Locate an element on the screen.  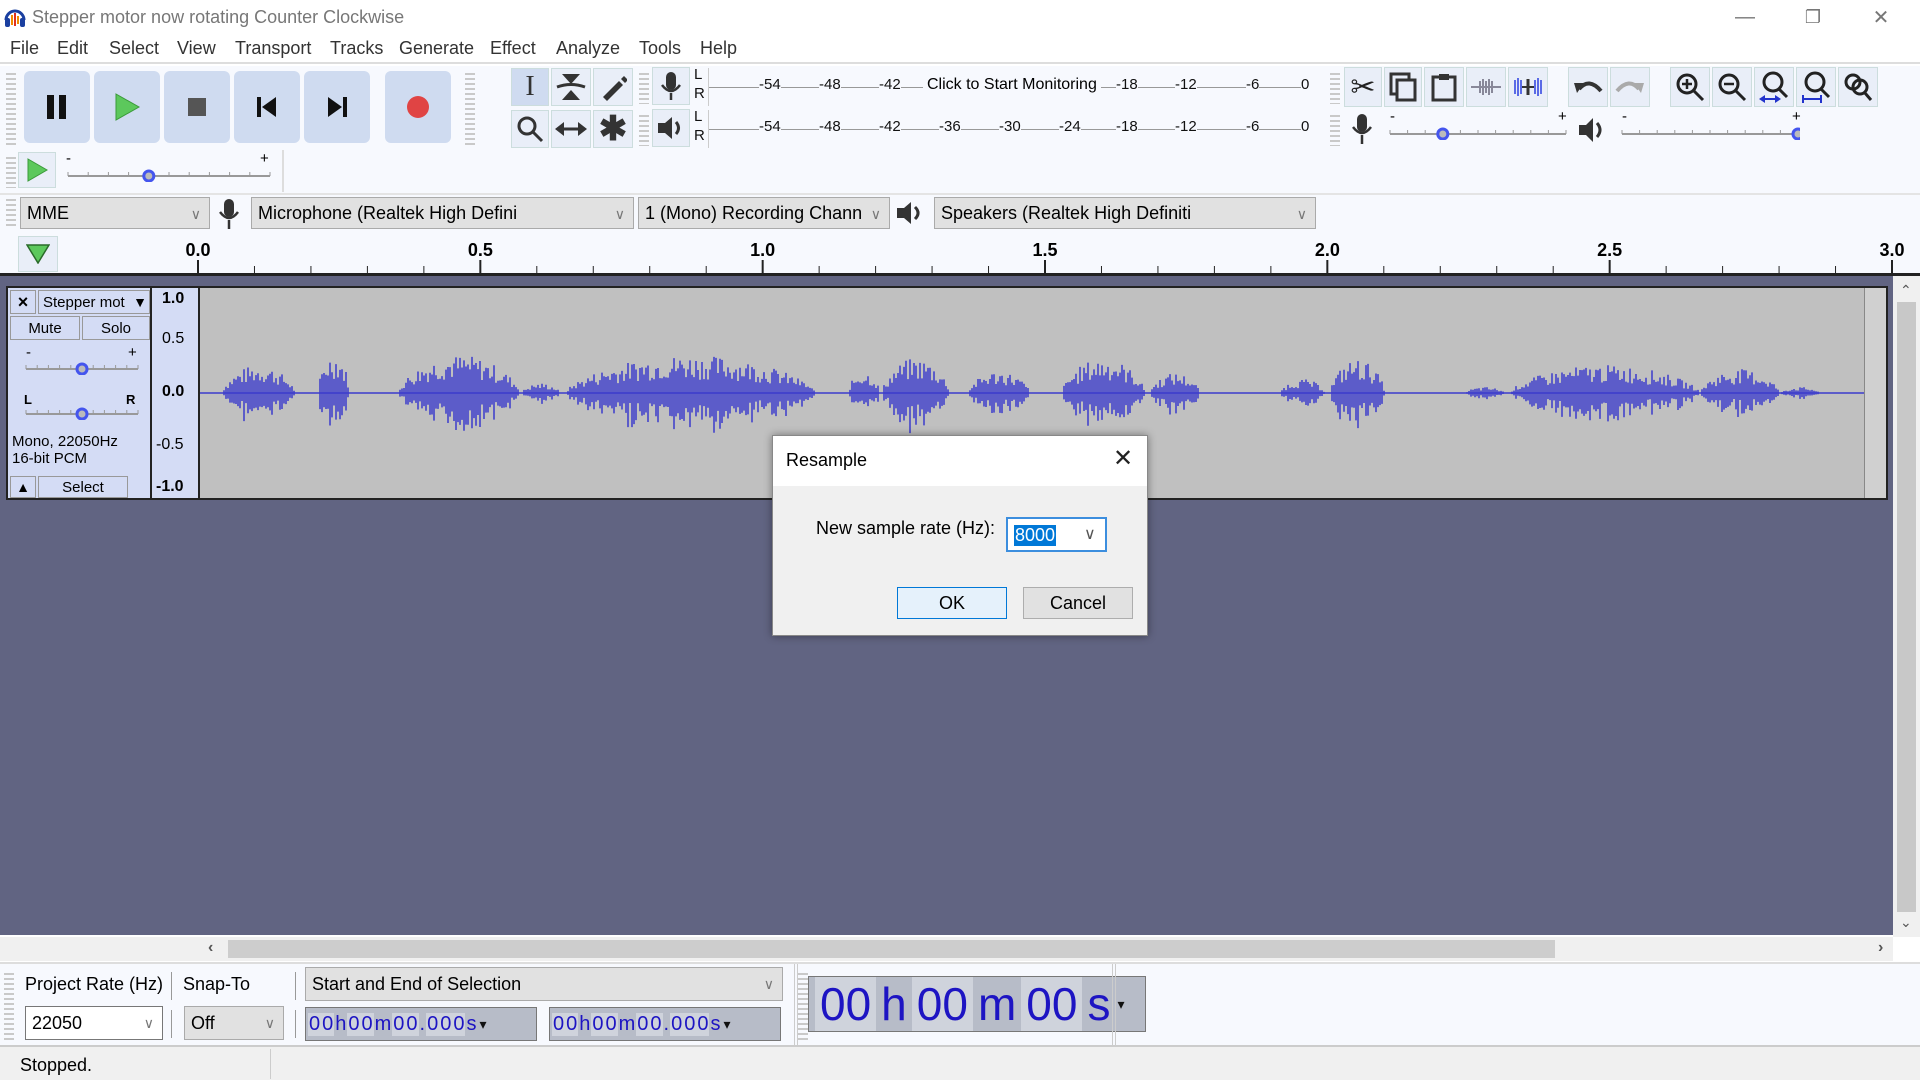
time-shift-tool-button is located at coordinates (571, 129).